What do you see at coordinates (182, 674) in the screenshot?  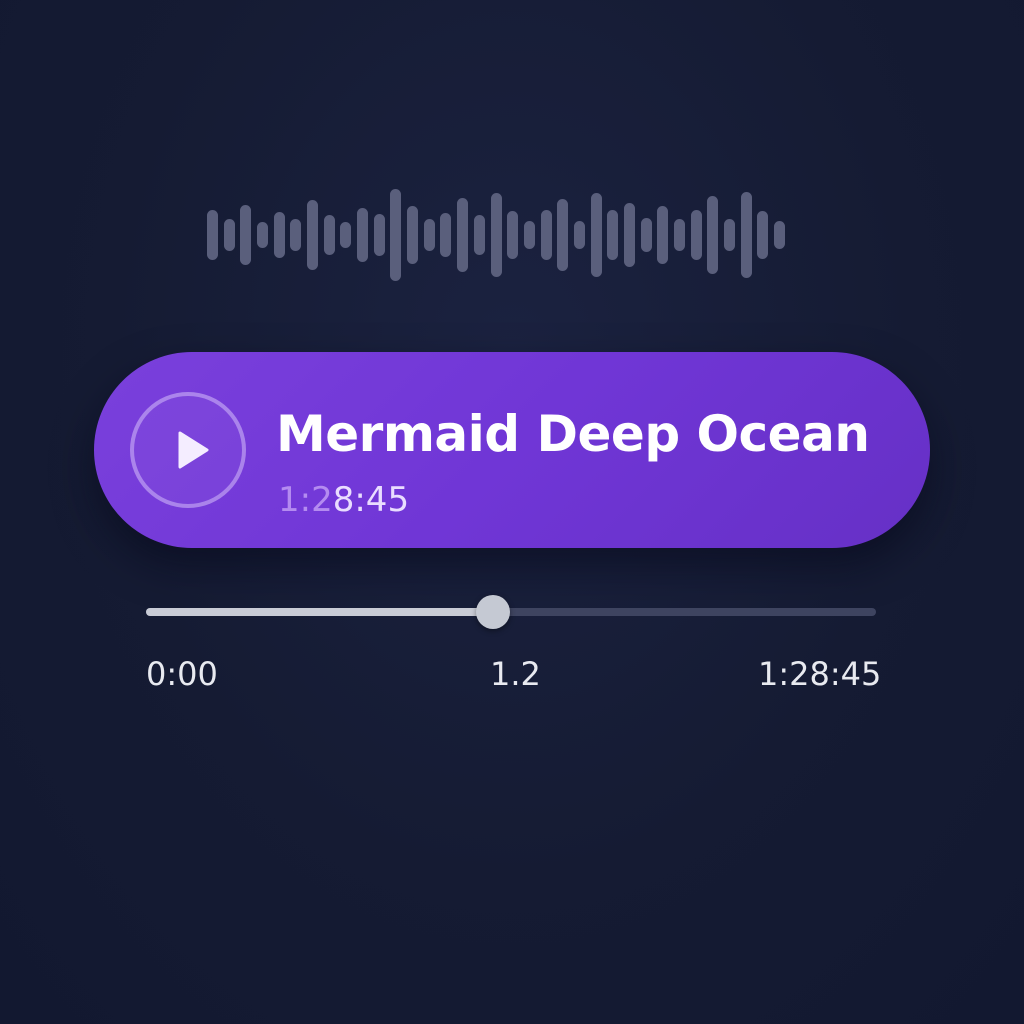 I see `time-start-label: 0:00` at bounding box center [182, 674].